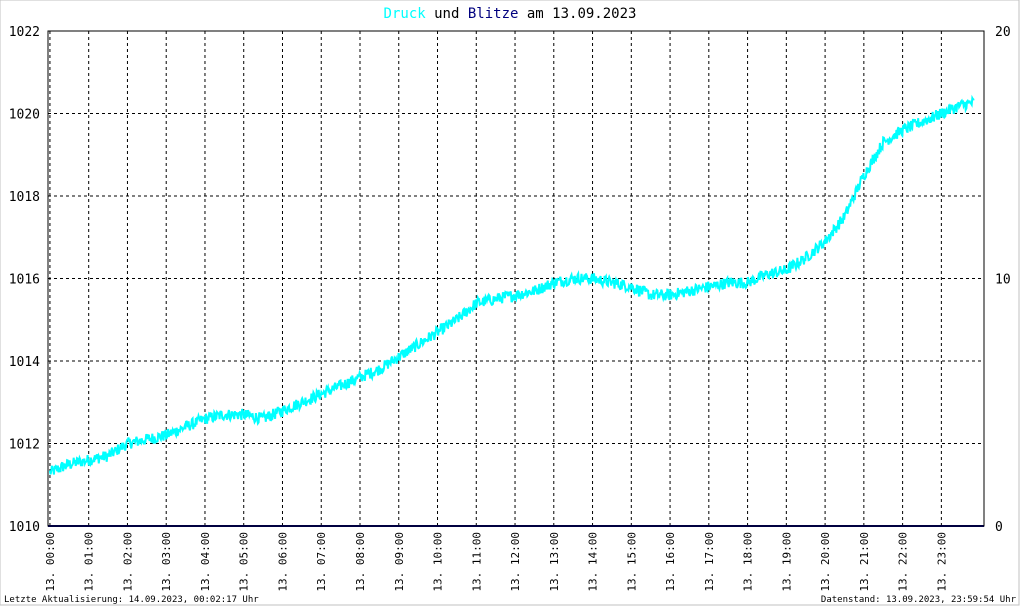 The image size is (1020, 606). I want to click on title-date: am 13.09.2023, so click(577, 14).